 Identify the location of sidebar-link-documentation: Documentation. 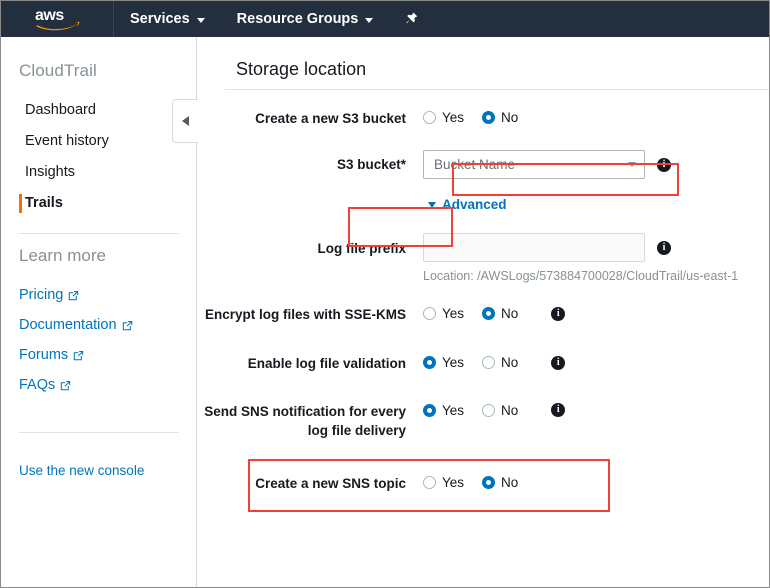
(99, 325).